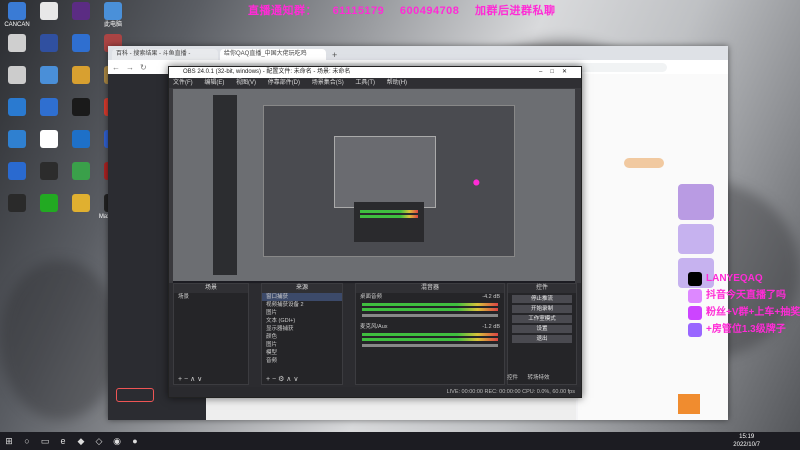 The image size is (800, 450). What do you see at coordinates (689, 404) in the screenshot?
I see `send-button` at bounding box center [689, 404].